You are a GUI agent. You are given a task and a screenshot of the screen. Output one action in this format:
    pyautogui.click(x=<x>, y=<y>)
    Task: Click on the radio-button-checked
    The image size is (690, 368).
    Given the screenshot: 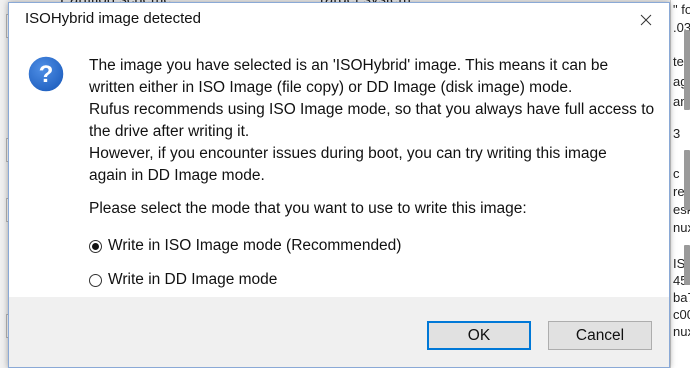 What is the action you would take?
    pyautogui.click(x=95, y=246)
    